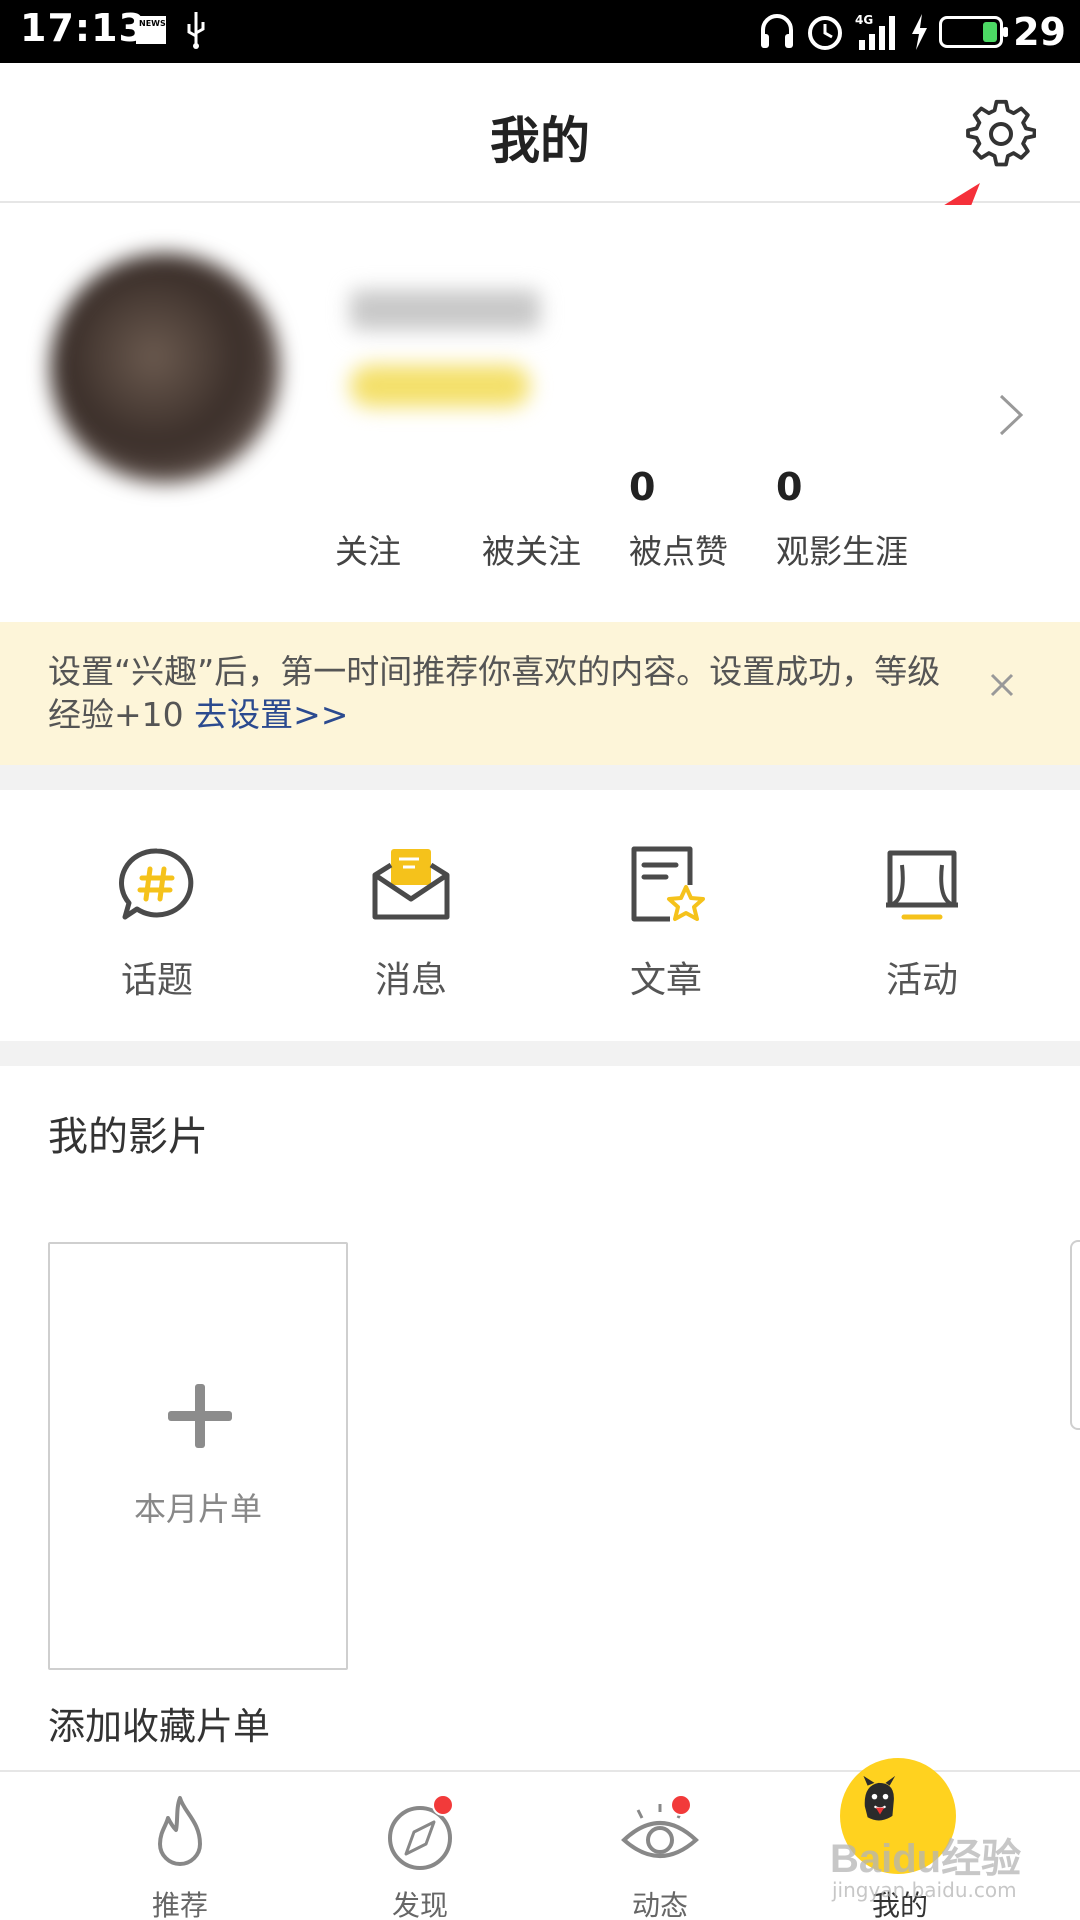  What do you see at coordinates (540, 915) in the screenshot?
I see `shortcut-grid: 话题 消息 文章 活动` at bounding box center [540, 915].